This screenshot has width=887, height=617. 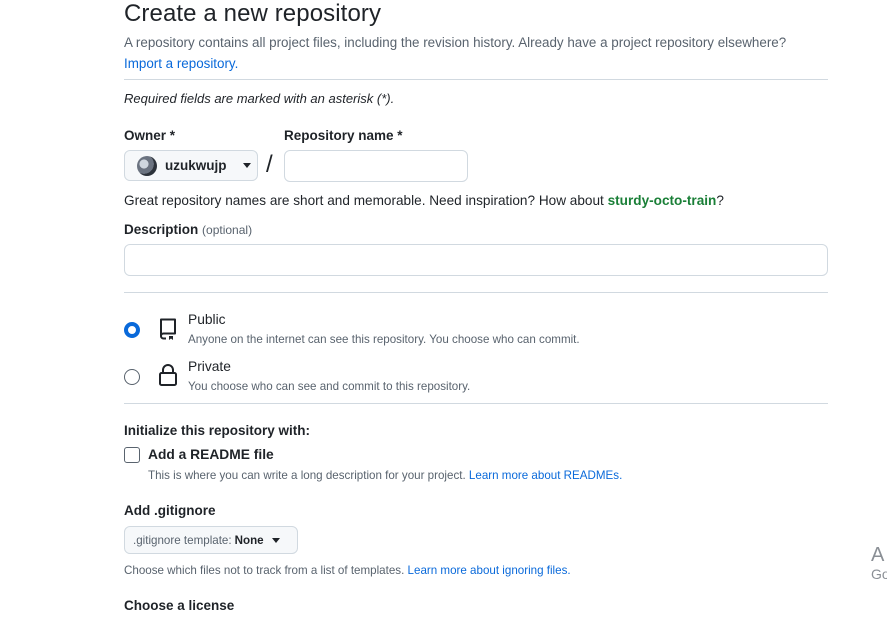 I want to click on page-title: Create a new repository, so click(x=253, y=13).